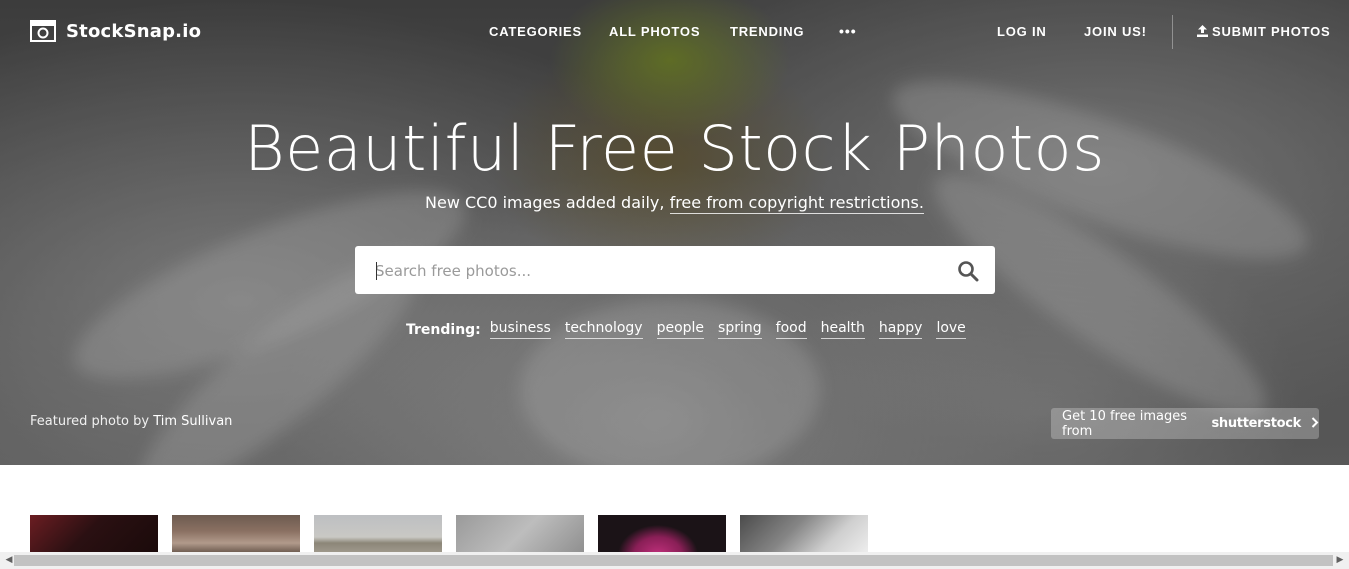 The width and height of the screenshot is (1349, 569). I want to click on chevron-right-icon, so click(1315, 424).